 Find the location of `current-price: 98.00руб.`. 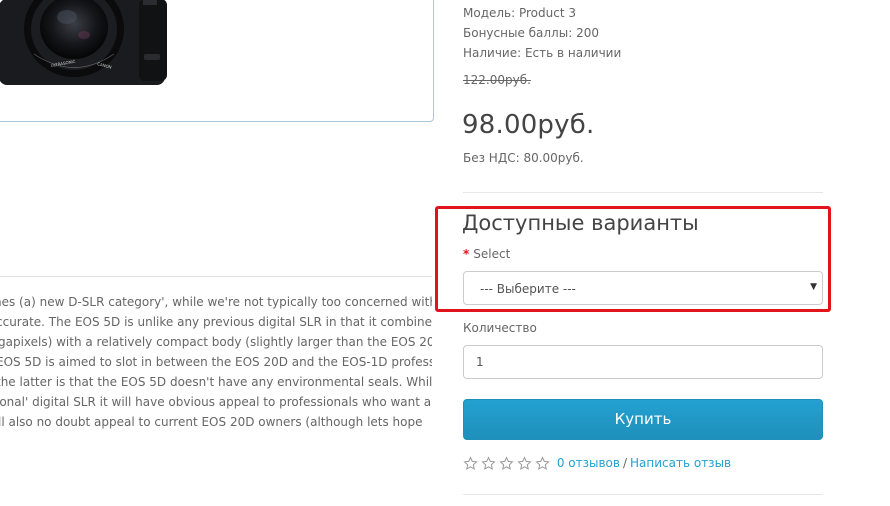

current-price: 98.00руб. is located at coordinates (528, 125).